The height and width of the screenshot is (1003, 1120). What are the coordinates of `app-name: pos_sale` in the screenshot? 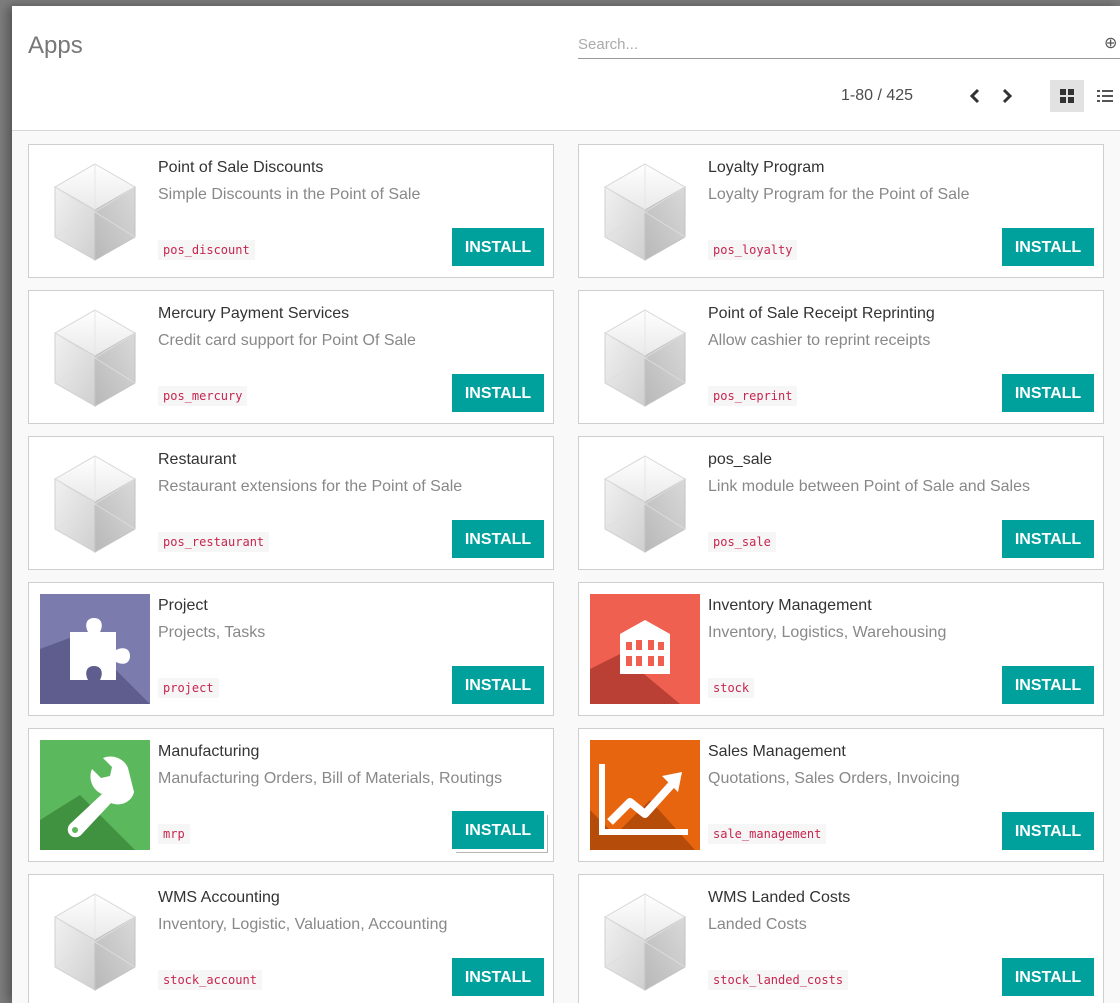 It's located at (740, 459).